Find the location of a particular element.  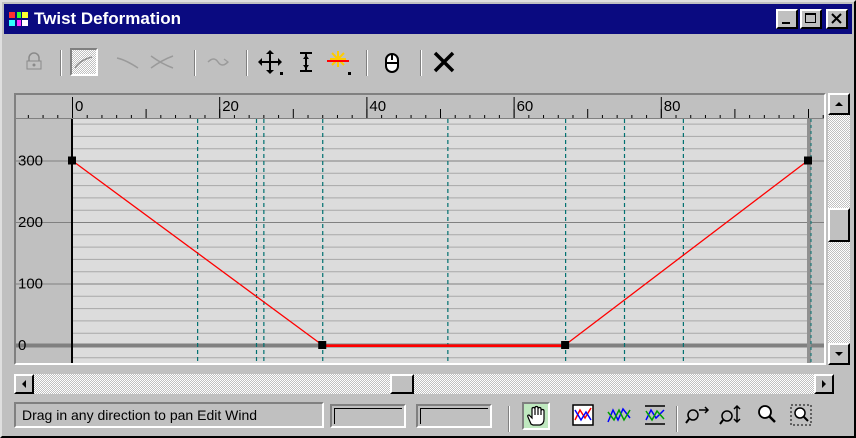

zoom-vertical-extents-icon is located at coordinates (656, 416).